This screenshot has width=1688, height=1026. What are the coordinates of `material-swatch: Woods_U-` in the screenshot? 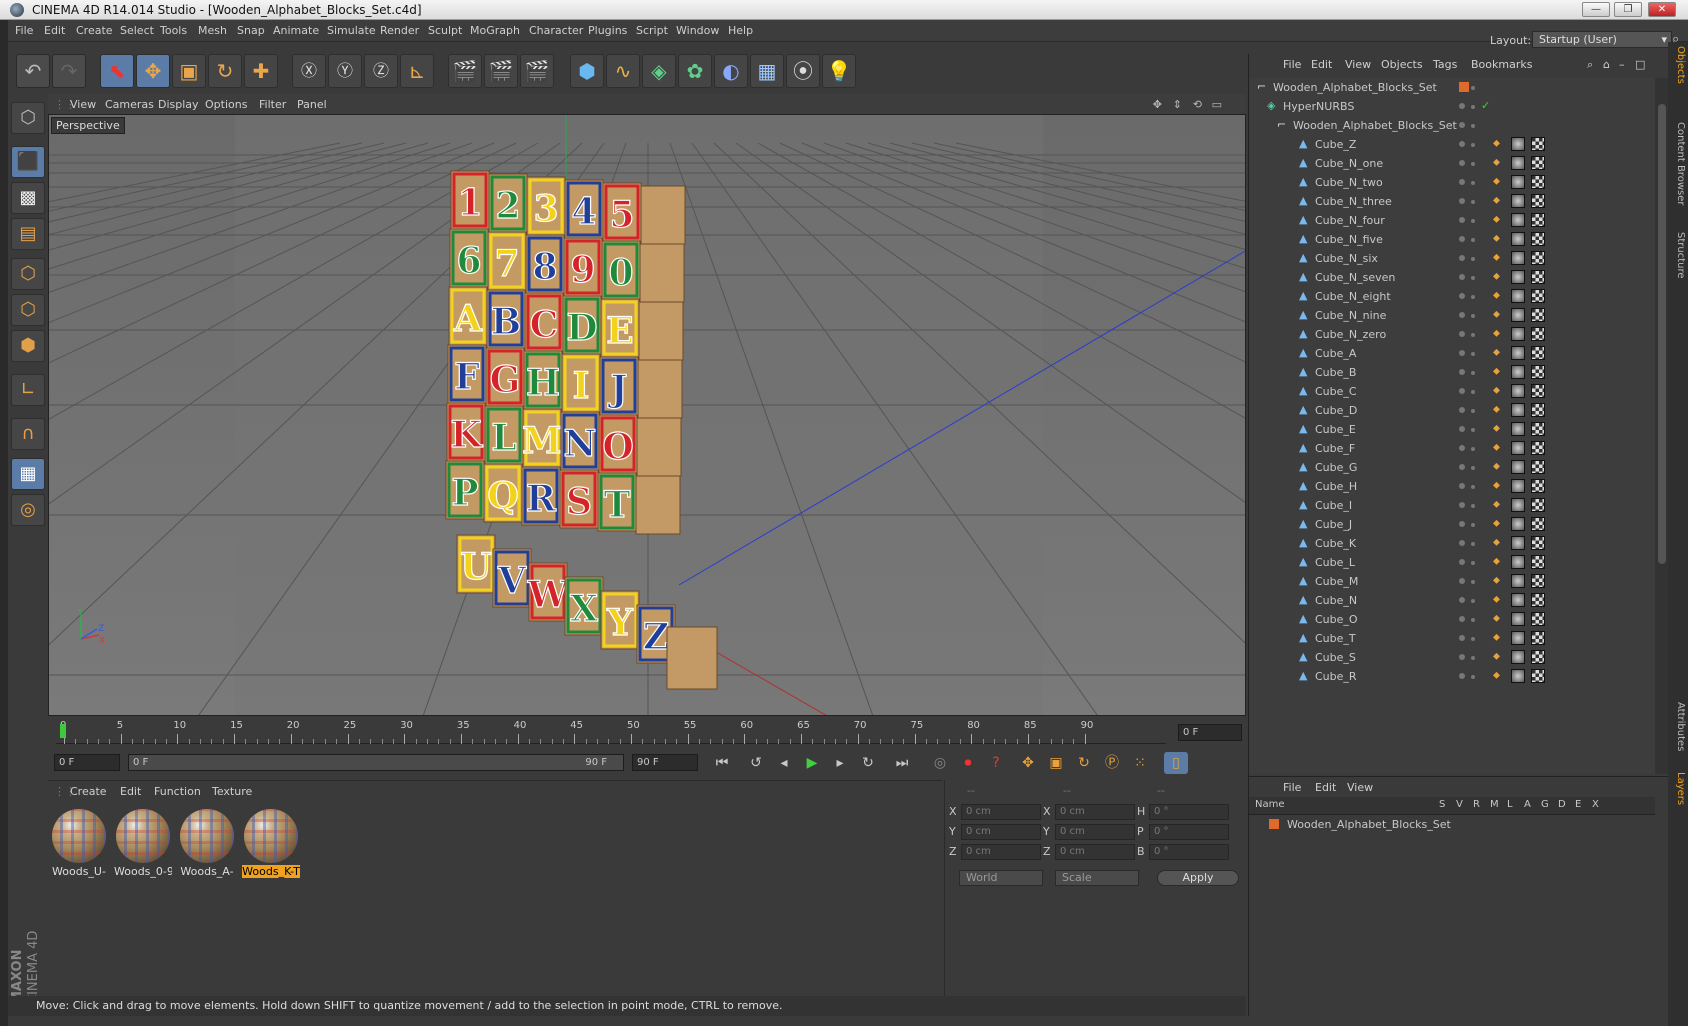 It's located at (79, 844).